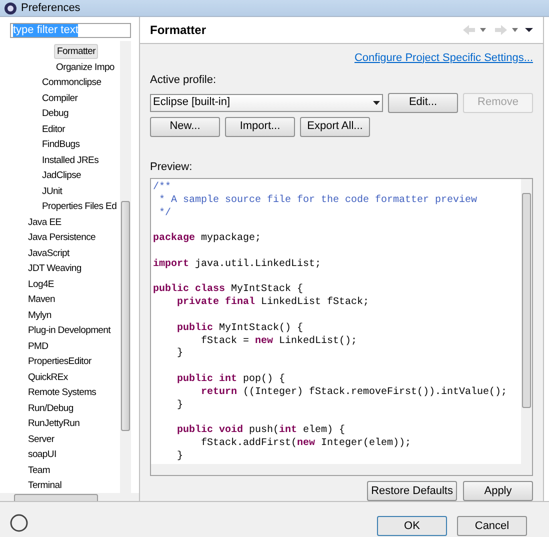 The image size is (549, 537). Describe the element at coordinates (498, 29) in the screenshot. I see `navigation-arrows-icon` at that location.